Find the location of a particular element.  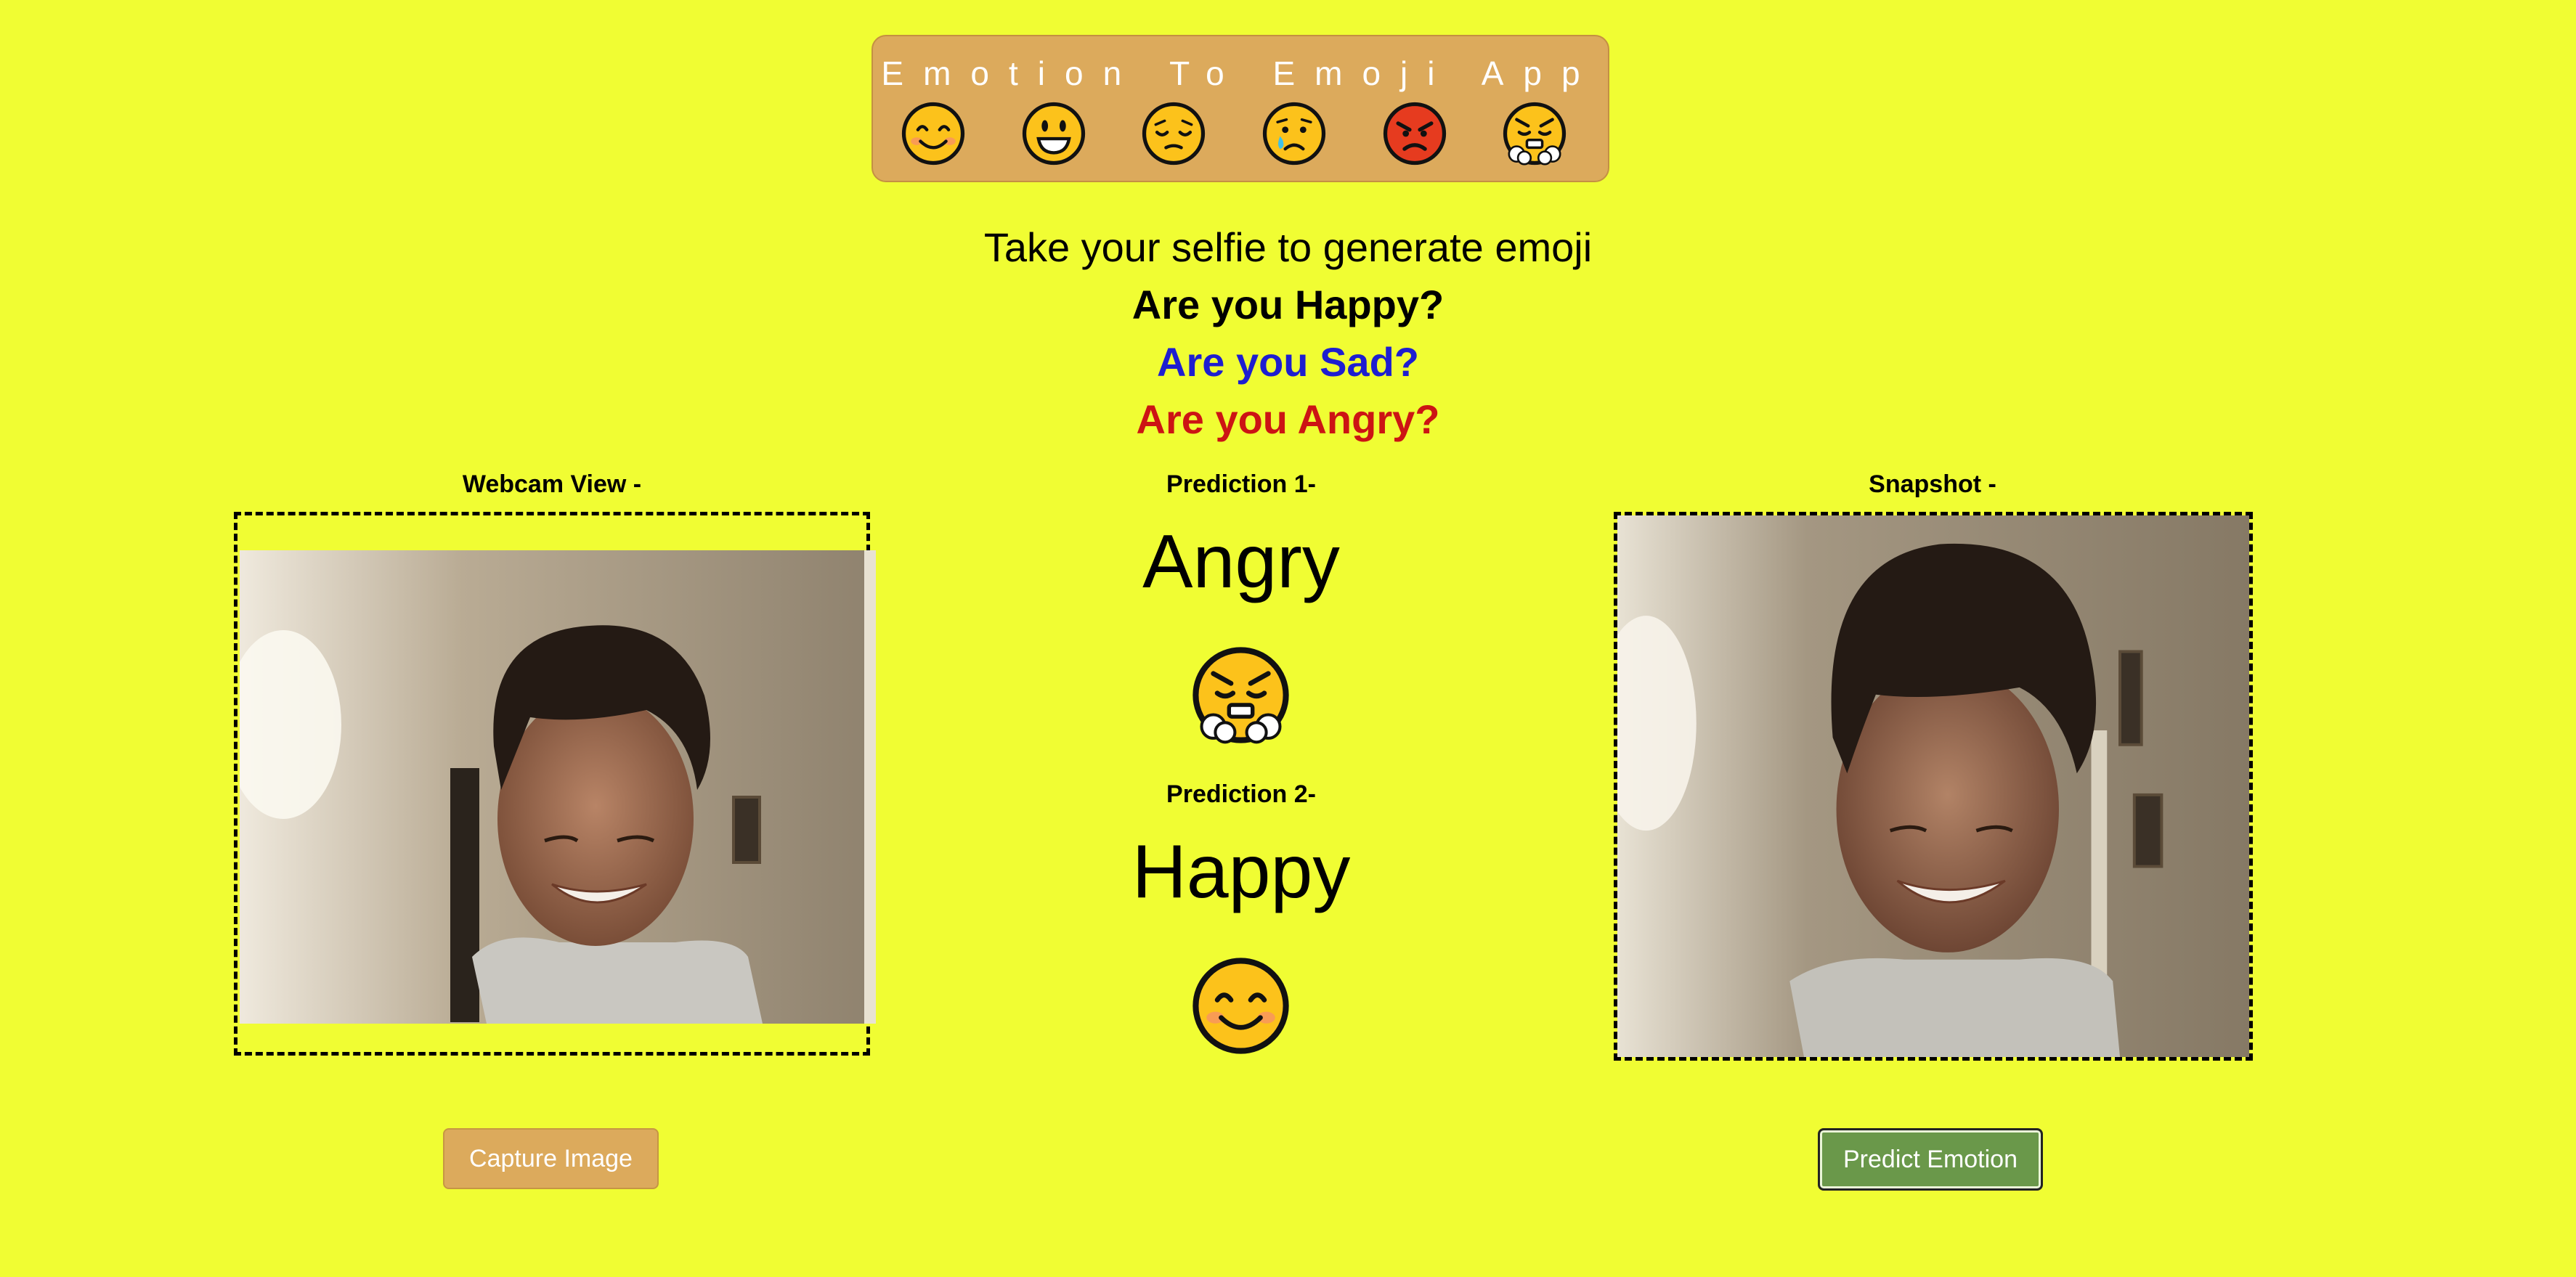

snapshot-label: Snapshot - is located at coordinates (1933, 484).